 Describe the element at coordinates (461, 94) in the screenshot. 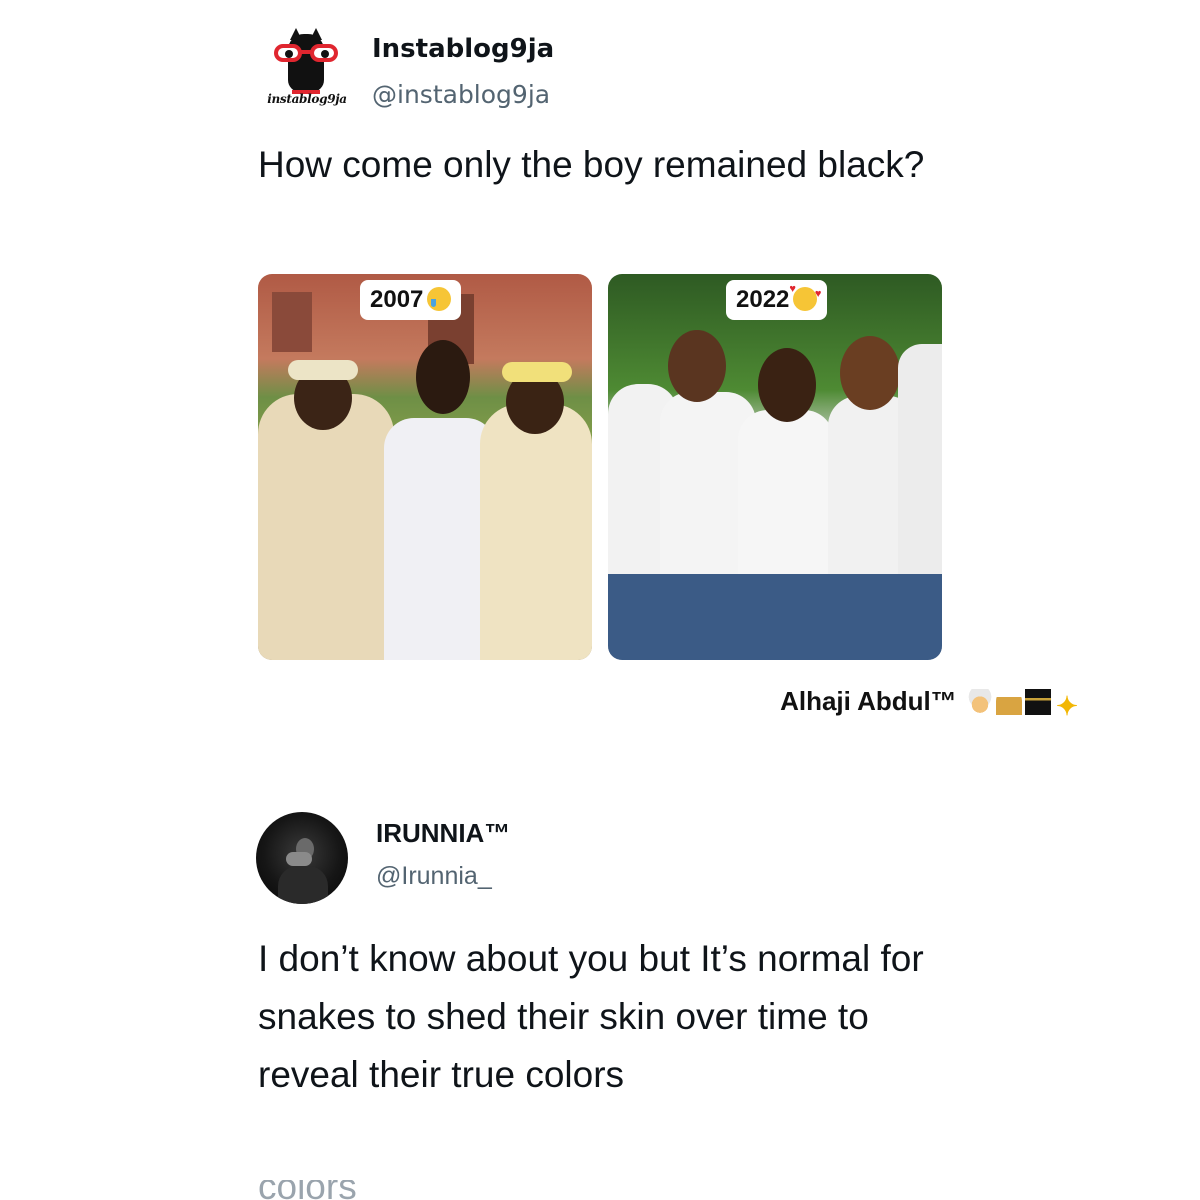

I see `tweet1-handle: @instablog9ja` at that location.